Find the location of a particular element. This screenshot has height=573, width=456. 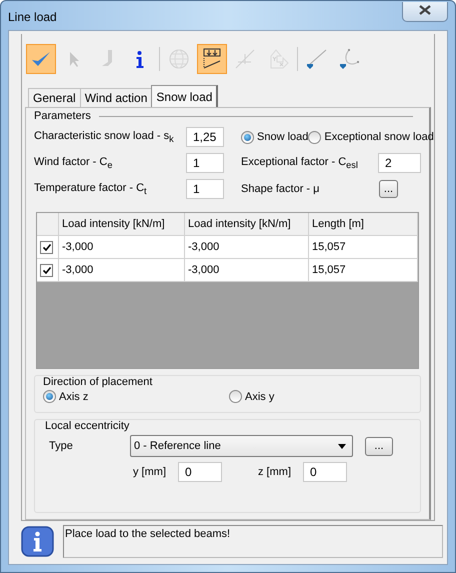

snow-tool-button is located at coordinates (212, 59).